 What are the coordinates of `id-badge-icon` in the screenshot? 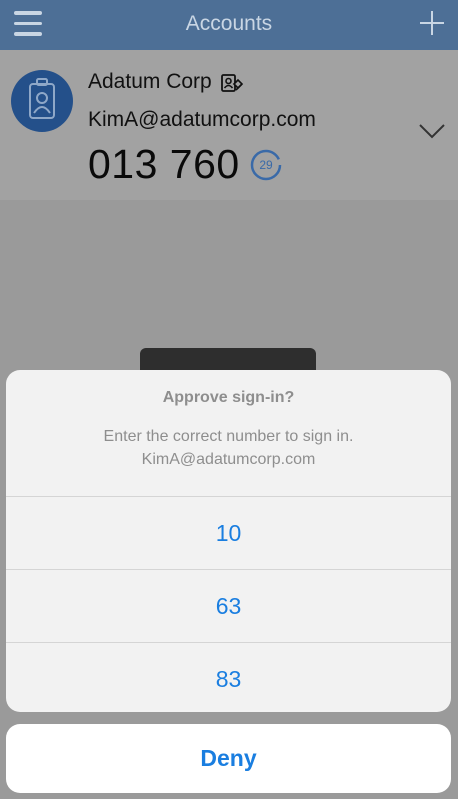 It's located at (42, 98).